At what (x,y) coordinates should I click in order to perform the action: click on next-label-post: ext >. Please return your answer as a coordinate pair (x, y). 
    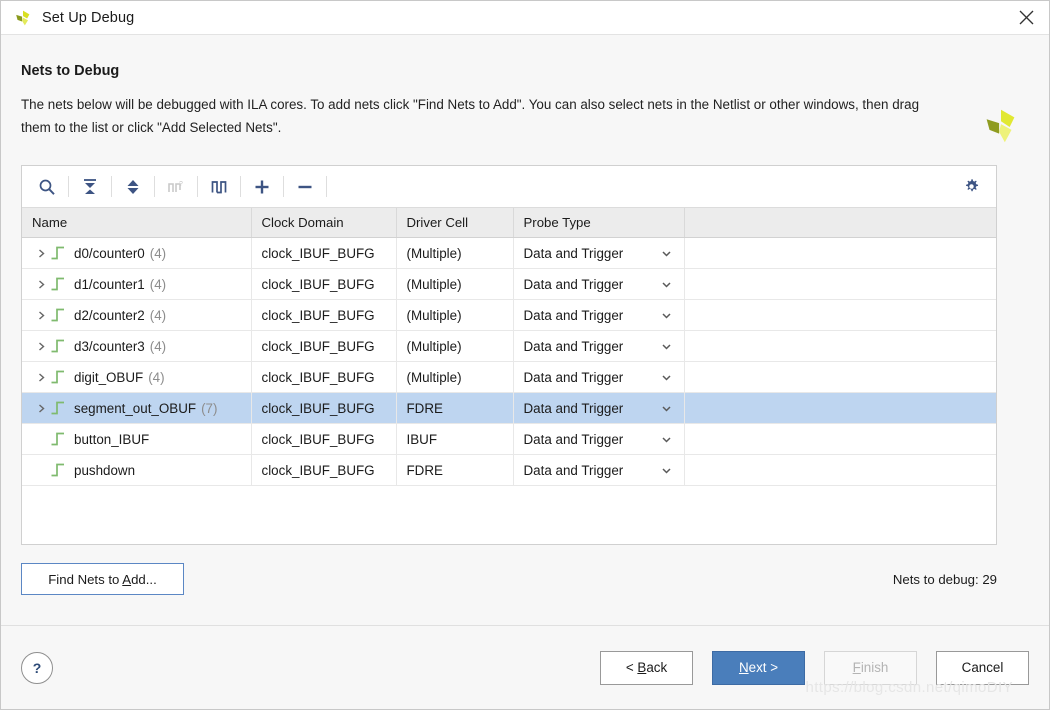
    Looking at the image, I should click on (763, 667).